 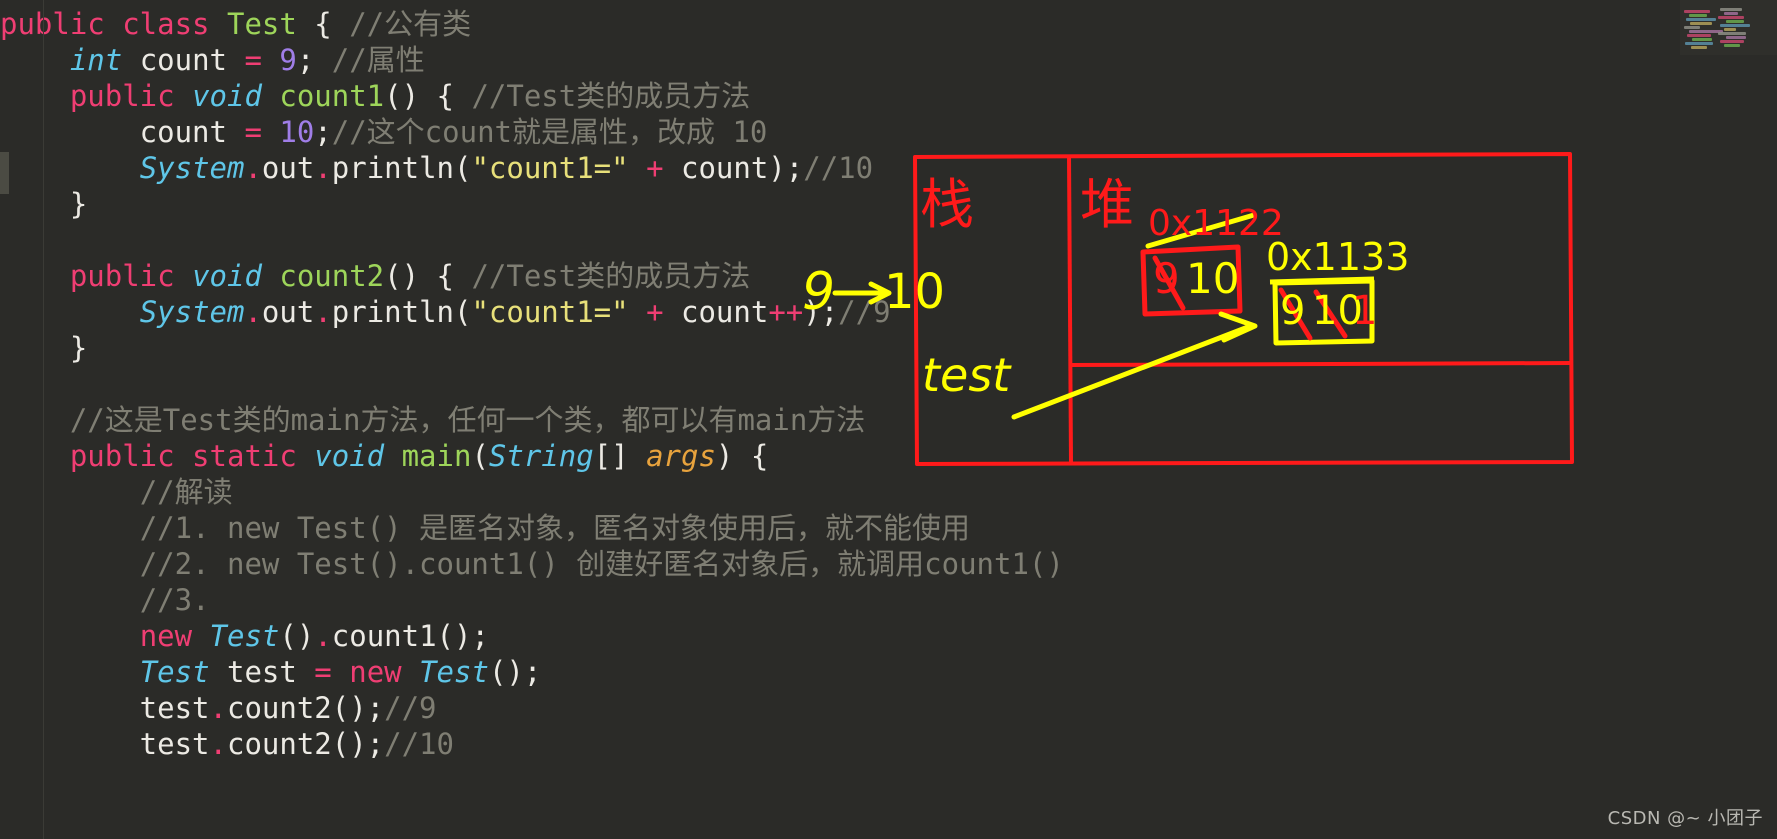 I want to click on code-minimap, so click(x=1728, y=27).